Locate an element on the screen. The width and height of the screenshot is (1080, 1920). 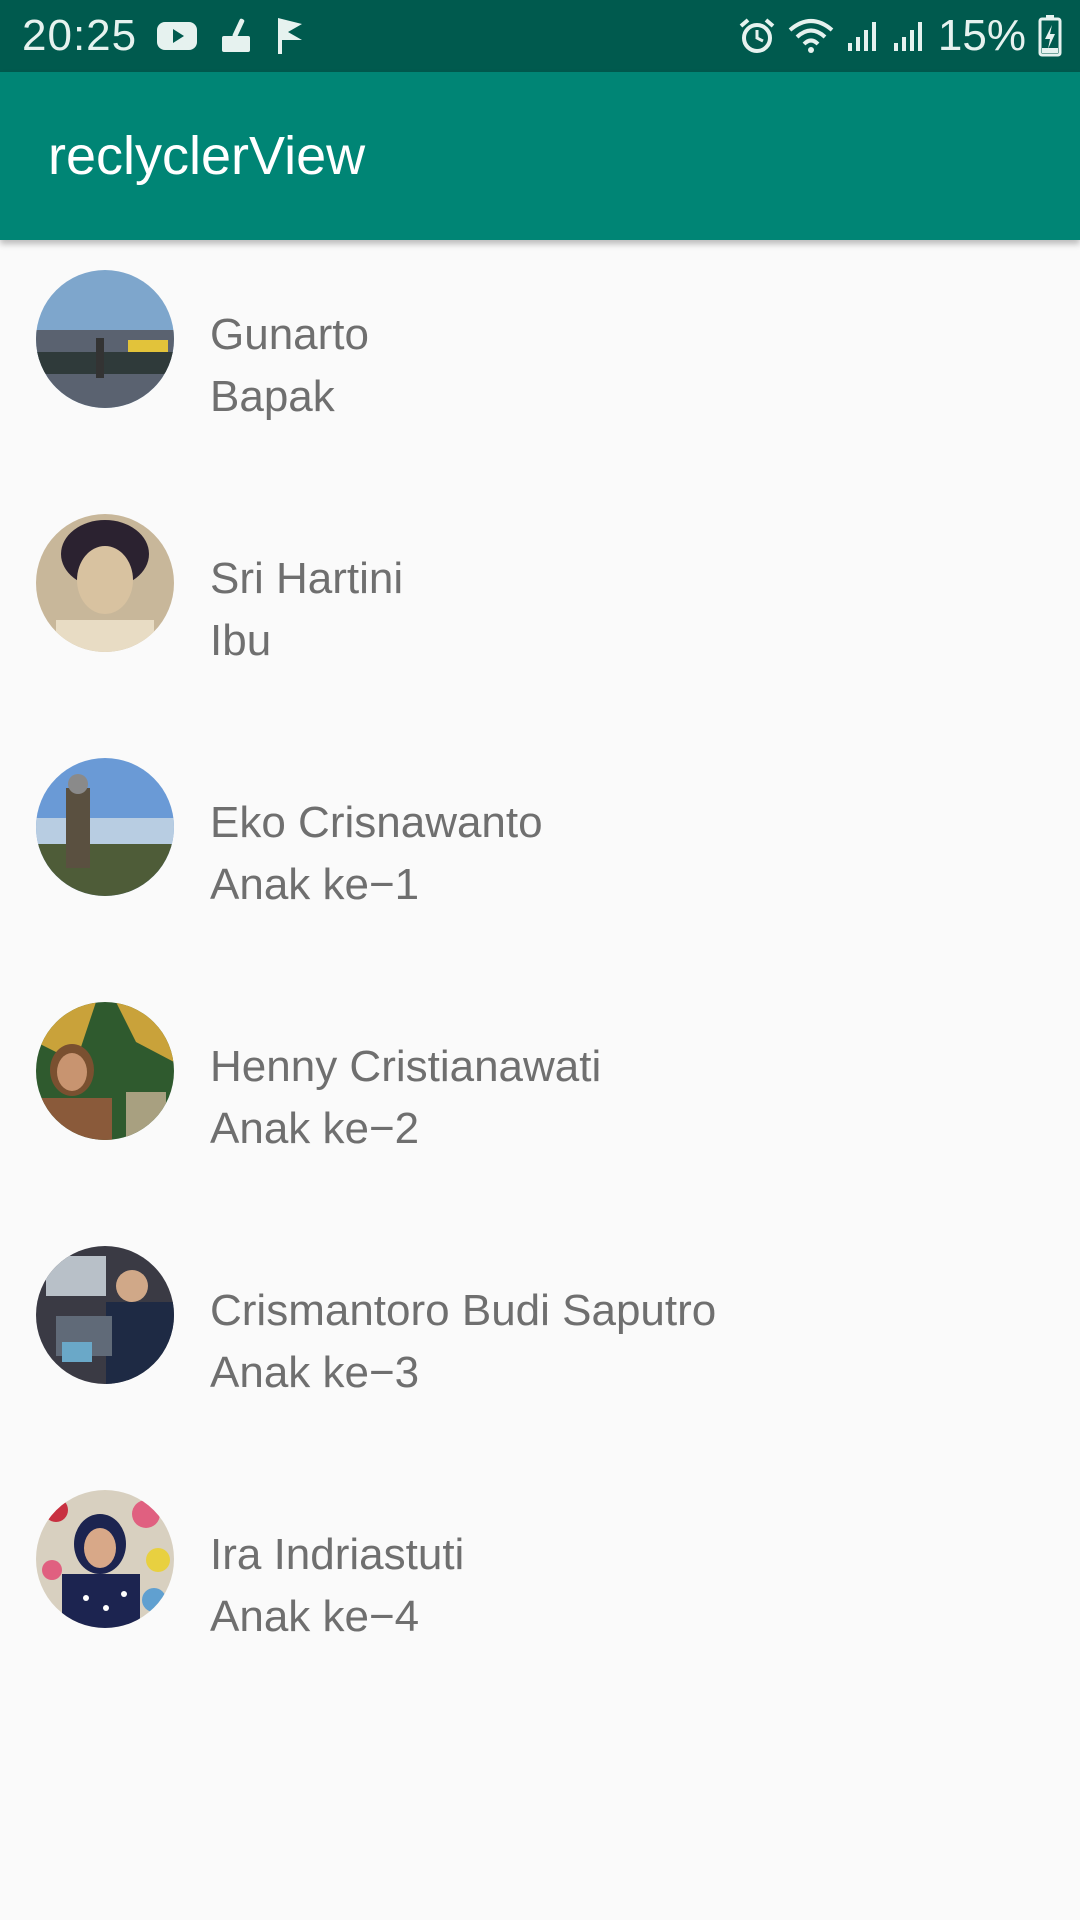
list-item: Ira Indriastuti Anak ke−4 is located at coordinates (540, 1582).